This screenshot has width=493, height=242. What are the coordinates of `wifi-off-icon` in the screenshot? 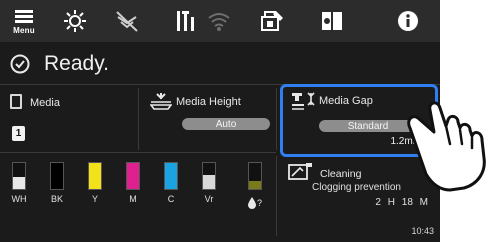 It's located at (219, 22).